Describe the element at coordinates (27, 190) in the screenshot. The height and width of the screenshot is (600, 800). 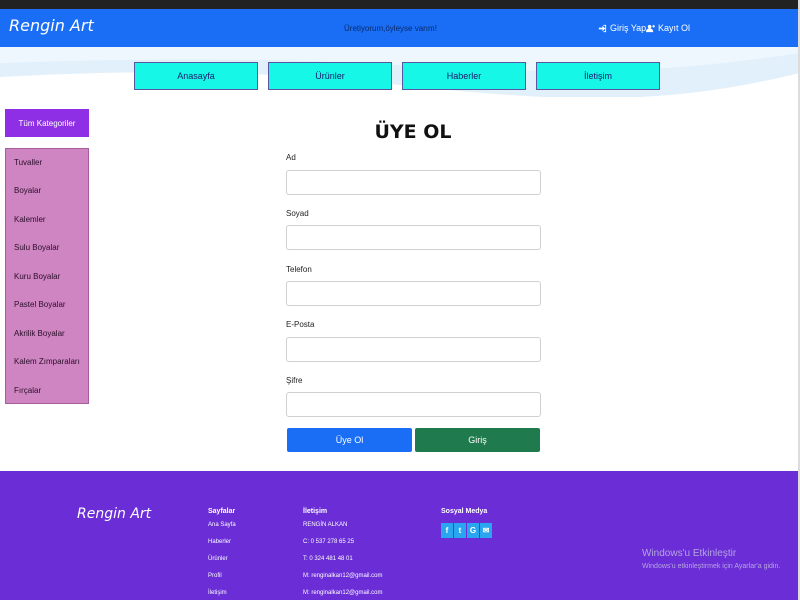
I see `category-item-boyalar: Boyalar` at that location.